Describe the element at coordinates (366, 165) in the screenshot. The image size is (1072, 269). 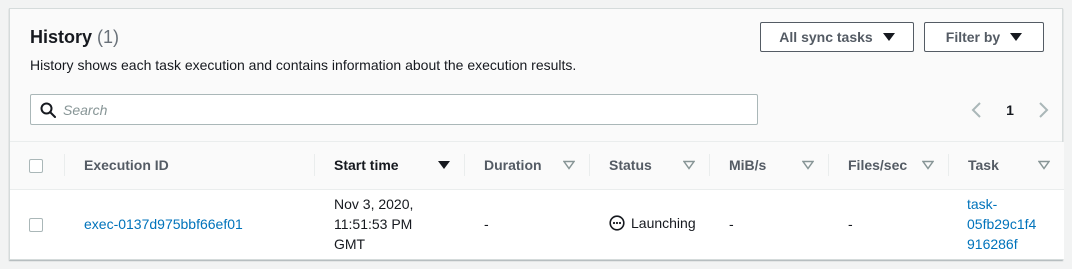
I see `column-label: Start time` at that location.